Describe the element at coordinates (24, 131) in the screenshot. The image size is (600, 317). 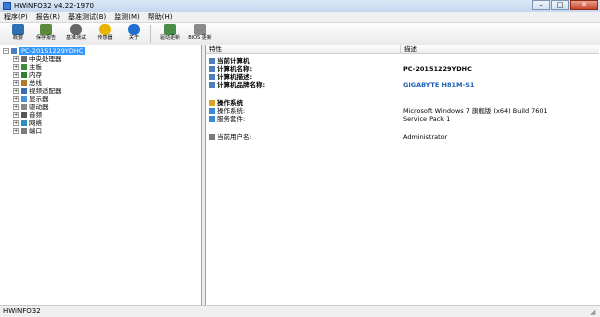
I see `port-icon` at that location.